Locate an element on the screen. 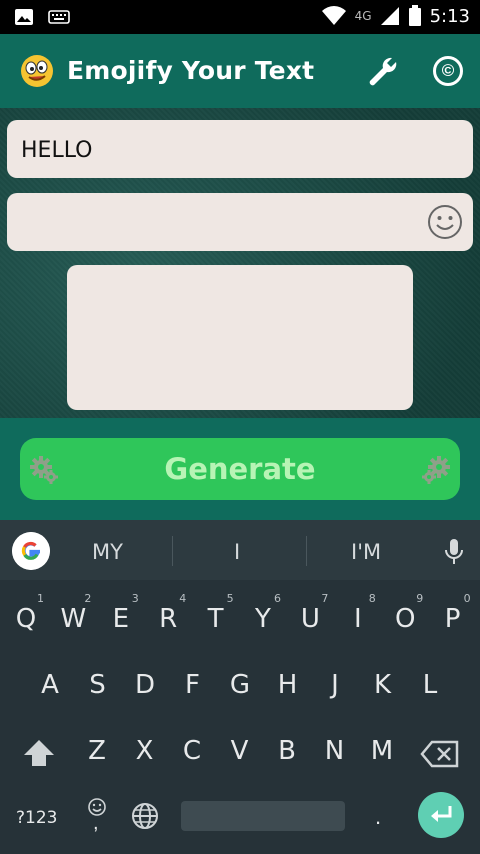  key-m: M is located at coordinates (382, 751).